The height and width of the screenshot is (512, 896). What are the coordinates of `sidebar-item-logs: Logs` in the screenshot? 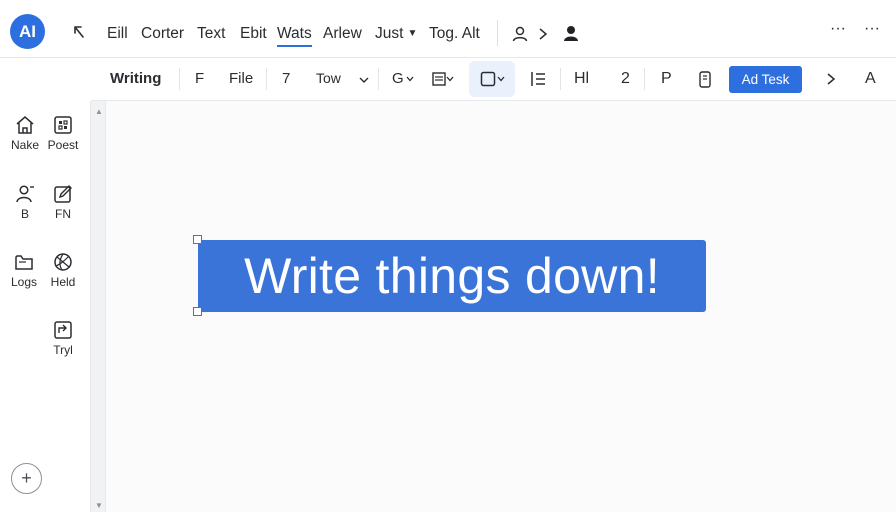 It's located at (24, 270).